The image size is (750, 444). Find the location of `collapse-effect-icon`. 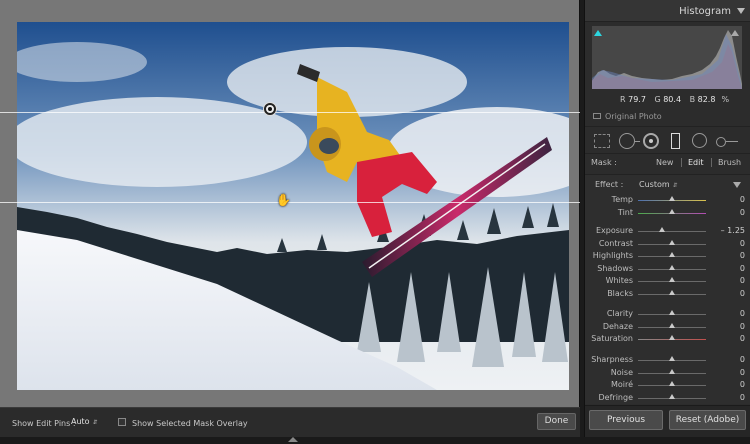

collapse-effect-icon is located at coordinates (737, 185).